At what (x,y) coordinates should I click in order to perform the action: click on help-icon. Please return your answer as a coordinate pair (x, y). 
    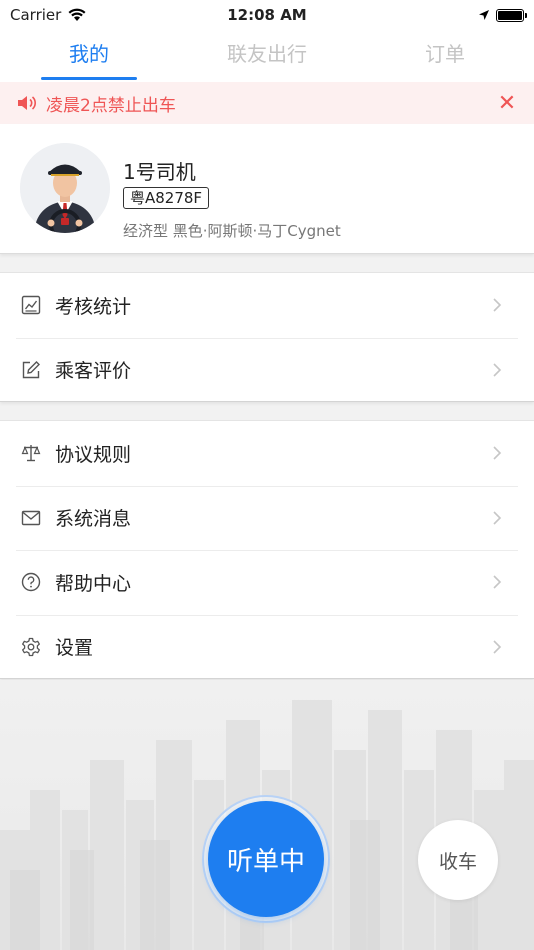
    Looking at the image, I should click on (31, 582).